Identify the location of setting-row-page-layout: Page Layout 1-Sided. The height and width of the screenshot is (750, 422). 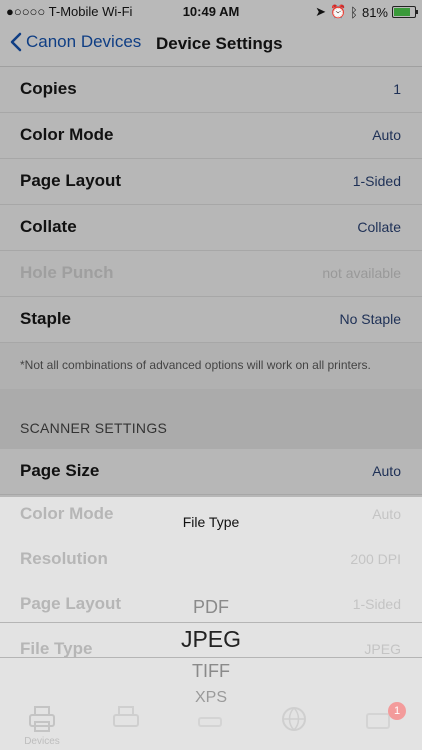
(211, 182).